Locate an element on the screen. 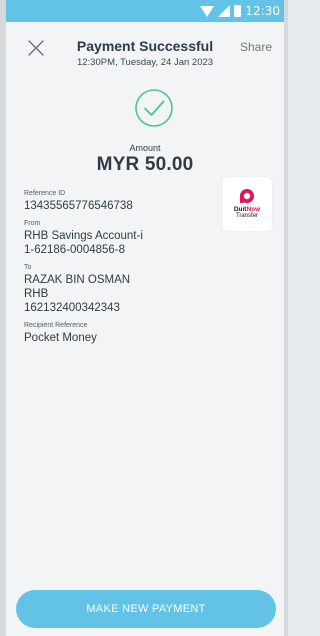  from-label: From is located at coordinates (32, 223).